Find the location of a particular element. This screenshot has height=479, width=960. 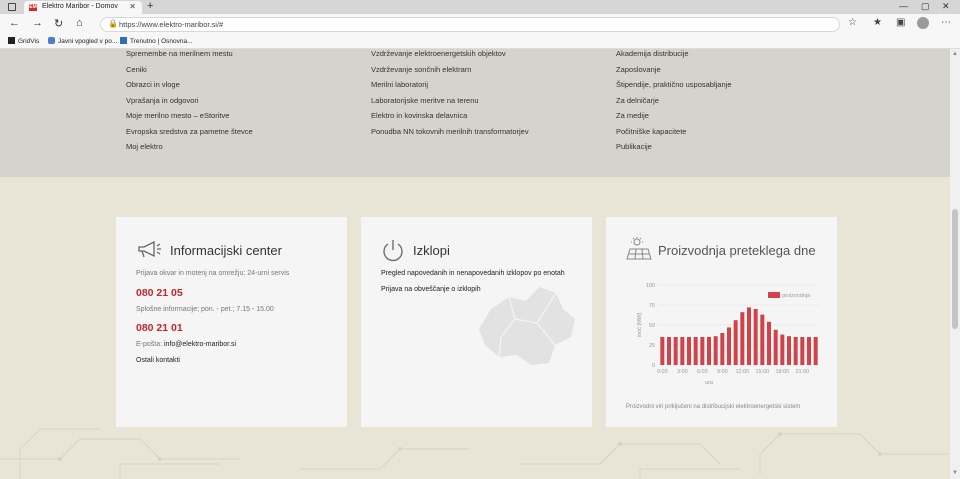

y-axis-label: moč [MW] is located at coordinates (640, 324).